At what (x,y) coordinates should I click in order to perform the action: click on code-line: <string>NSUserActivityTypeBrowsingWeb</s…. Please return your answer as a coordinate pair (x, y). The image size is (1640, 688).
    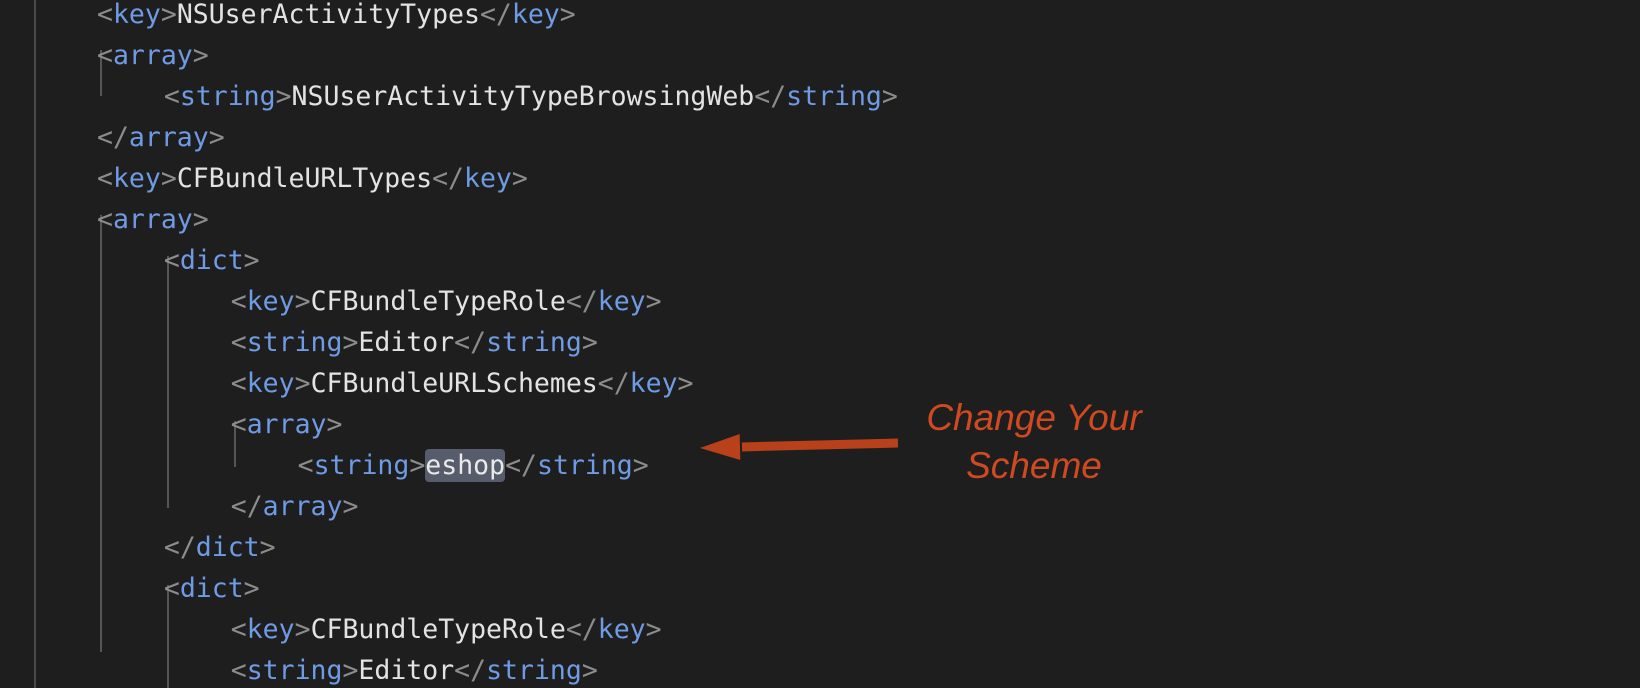
    Looking at the image, I should click on (820, 96).